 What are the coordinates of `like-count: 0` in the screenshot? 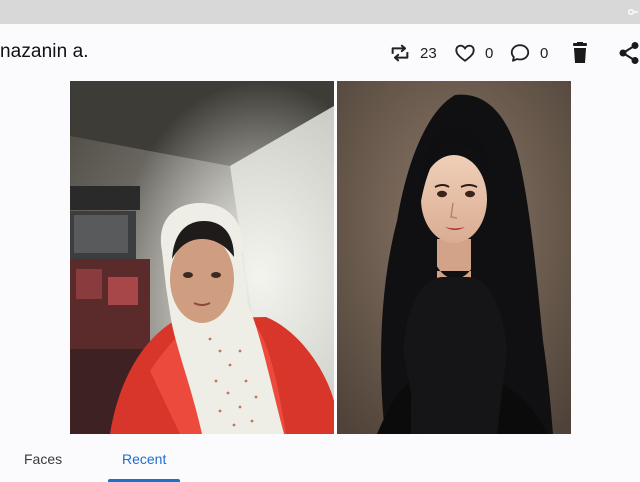 It's located at (489, 53).